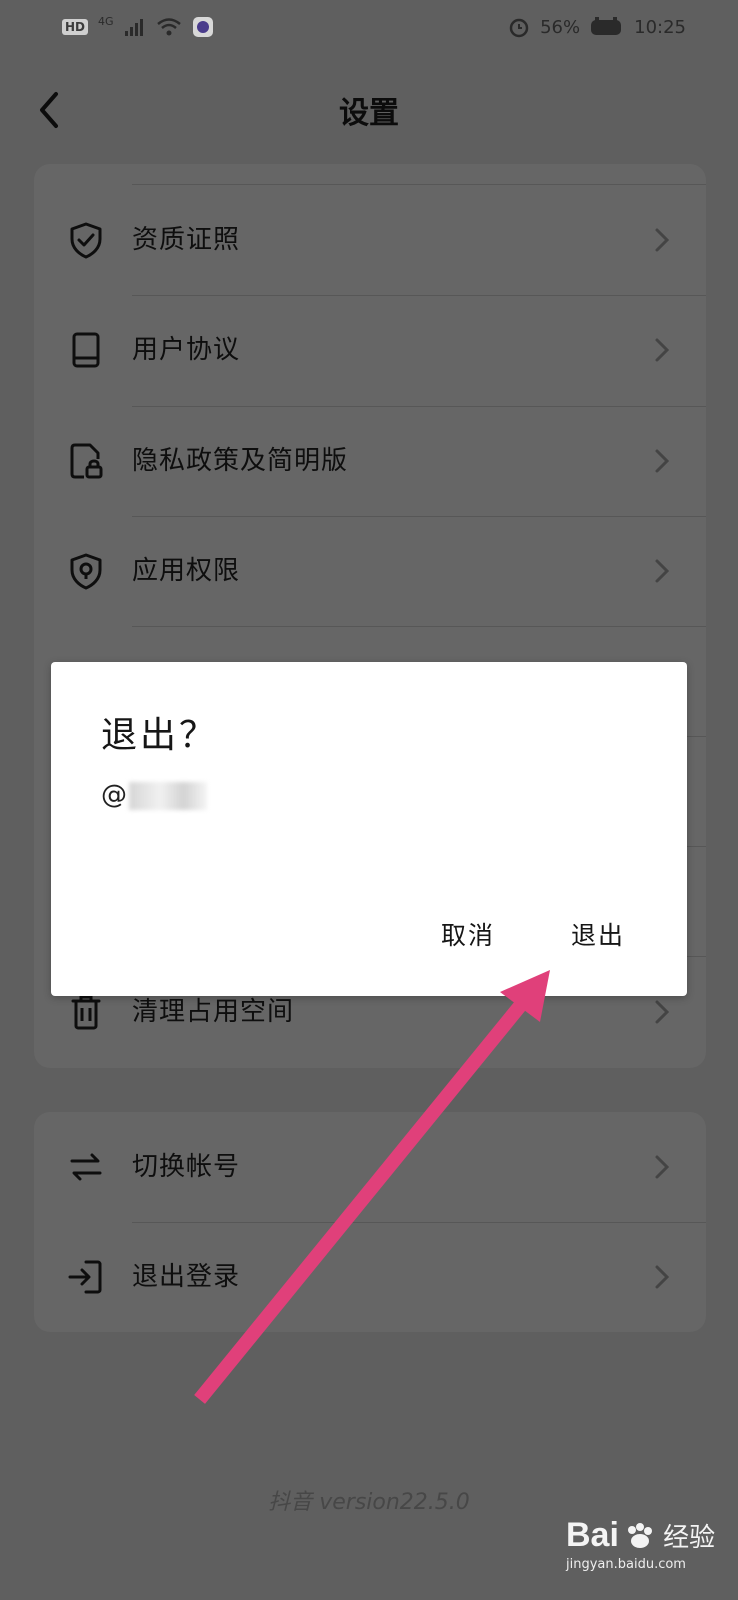  What do you see at coordinates (640, 1535) in the screenshot?
I see `paw-icon` at bounding box center [640, 1535].